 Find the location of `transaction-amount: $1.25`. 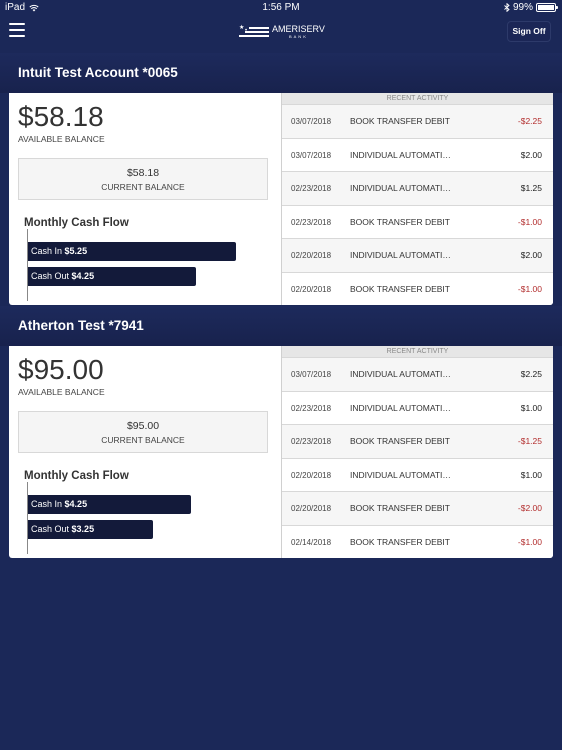

transaction-amount: $1.25 is located at coordinates (531, 188).